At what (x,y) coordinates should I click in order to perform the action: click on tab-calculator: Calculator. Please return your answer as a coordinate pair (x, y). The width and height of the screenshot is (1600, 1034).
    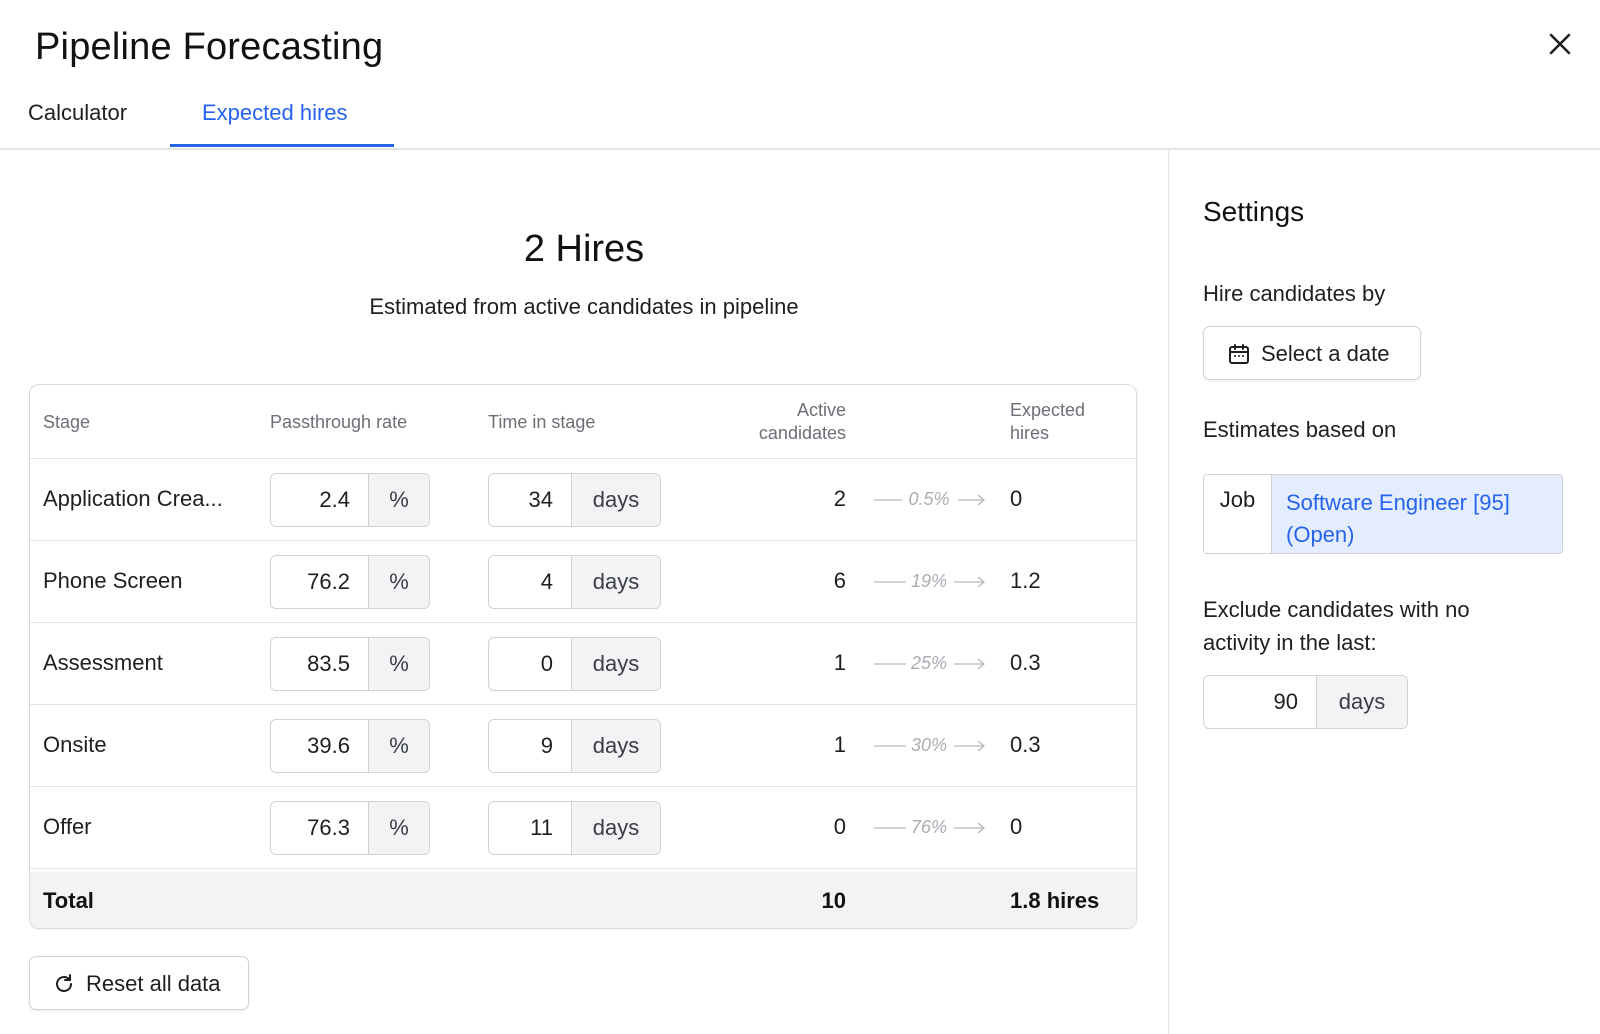
    Looking at the image, I should click on (77, 113).